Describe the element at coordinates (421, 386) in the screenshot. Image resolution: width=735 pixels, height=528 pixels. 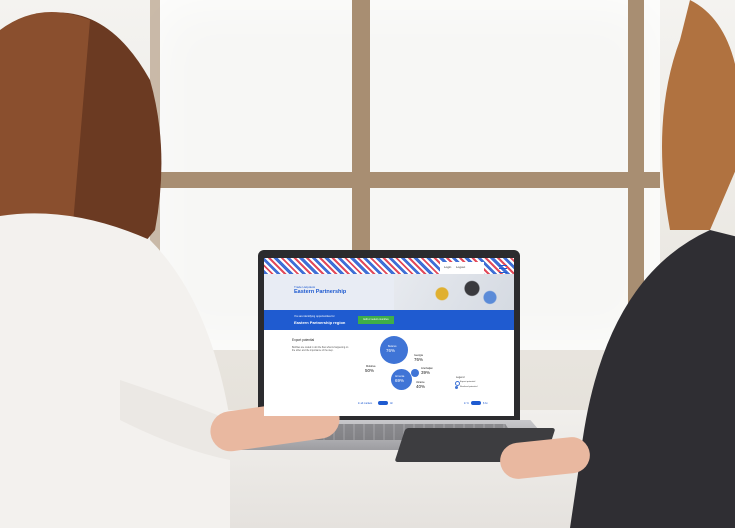
I see `bubble-value: 40%` at that location.